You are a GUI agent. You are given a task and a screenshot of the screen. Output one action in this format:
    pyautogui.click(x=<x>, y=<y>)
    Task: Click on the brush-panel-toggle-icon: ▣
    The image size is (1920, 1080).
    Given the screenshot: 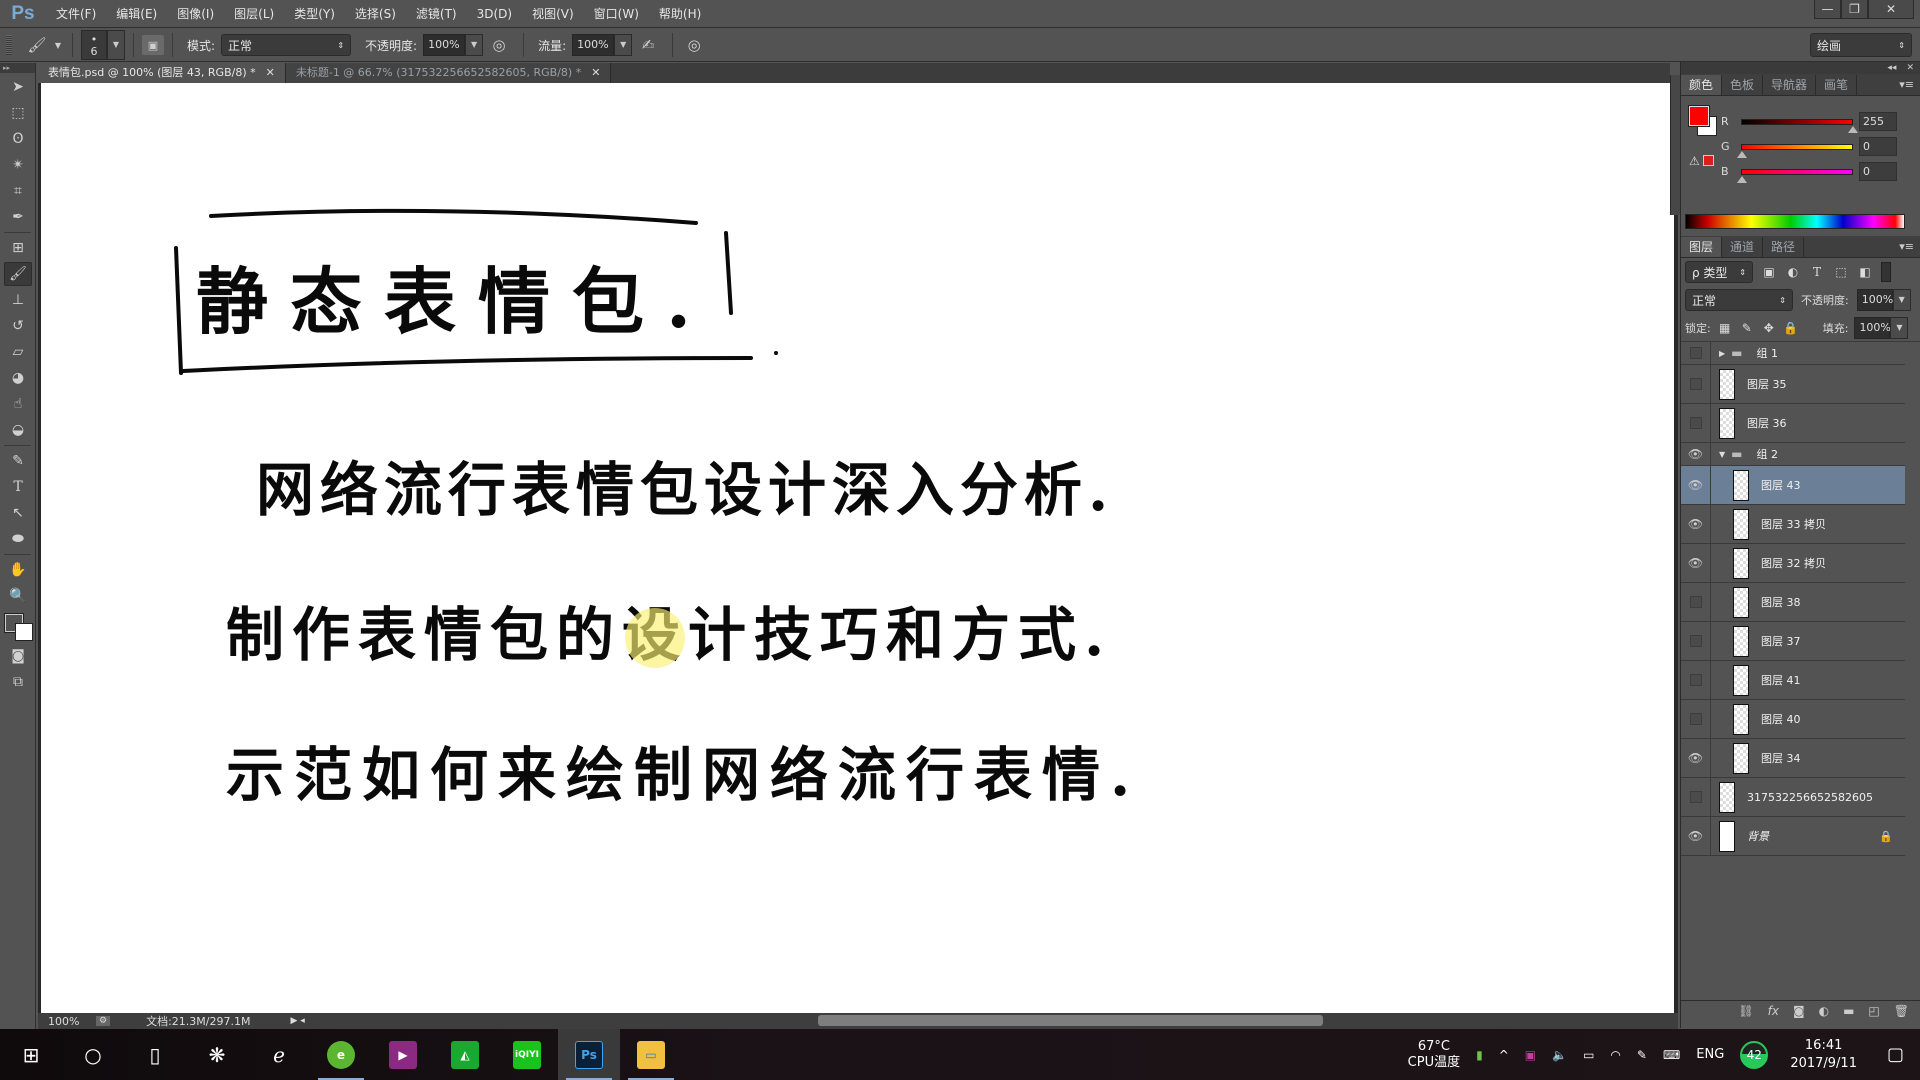 What is the action you would take?
    pyautogui.click(x=153, y=45)
    